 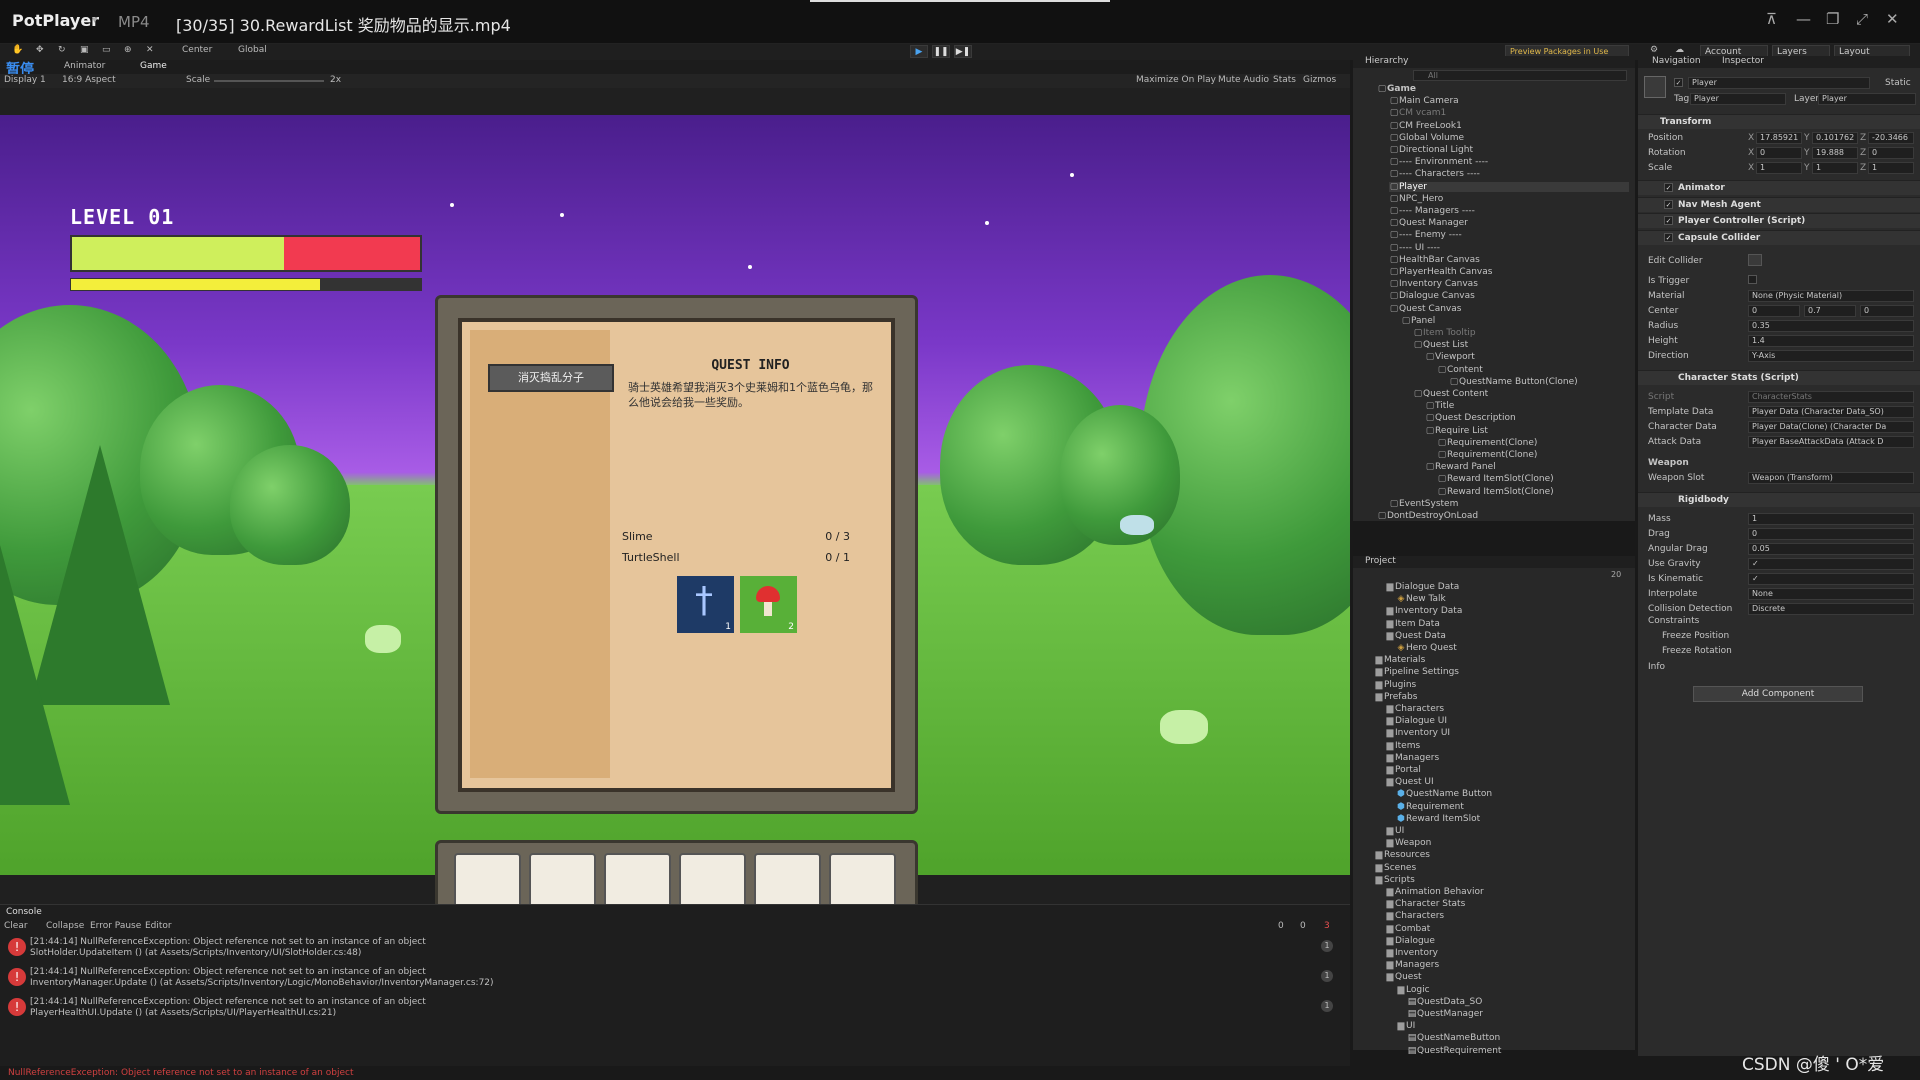 I want to click on pause-button: ❚❚, so click(x=941, y=51).